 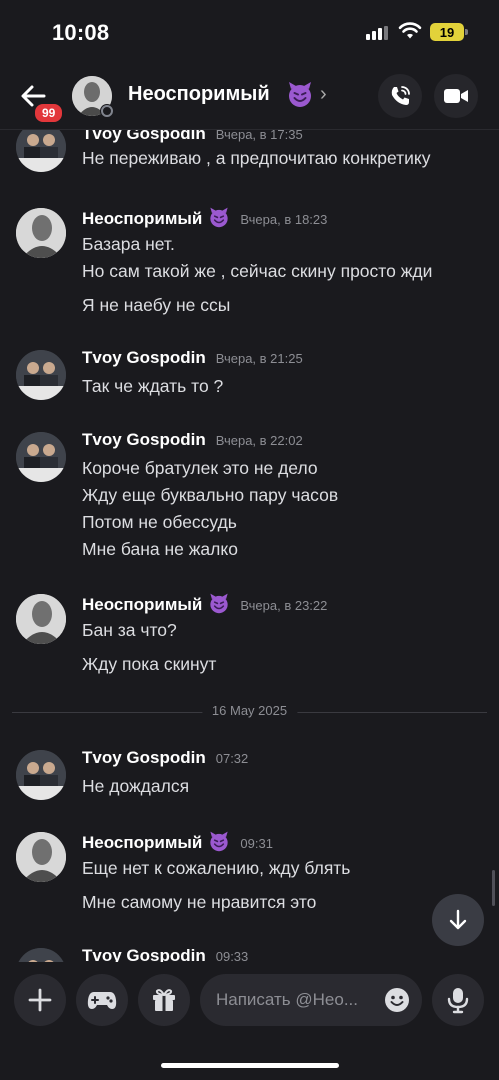 I want to click on message-author: Неоспоримый Вчера, в 23:22, so click(x=204, y=603).